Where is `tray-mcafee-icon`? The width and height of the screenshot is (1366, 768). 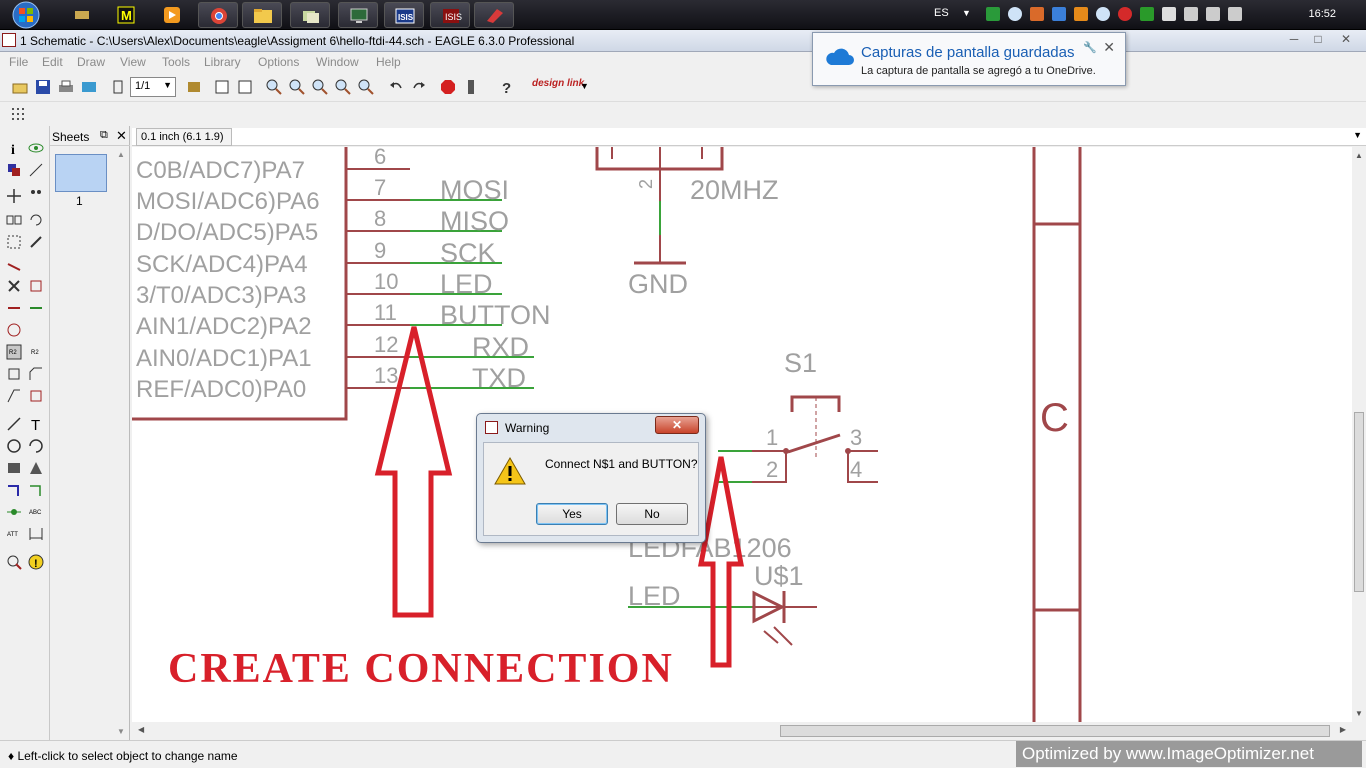
tray-mcafee-icon is located at coordinates (1125, 14).